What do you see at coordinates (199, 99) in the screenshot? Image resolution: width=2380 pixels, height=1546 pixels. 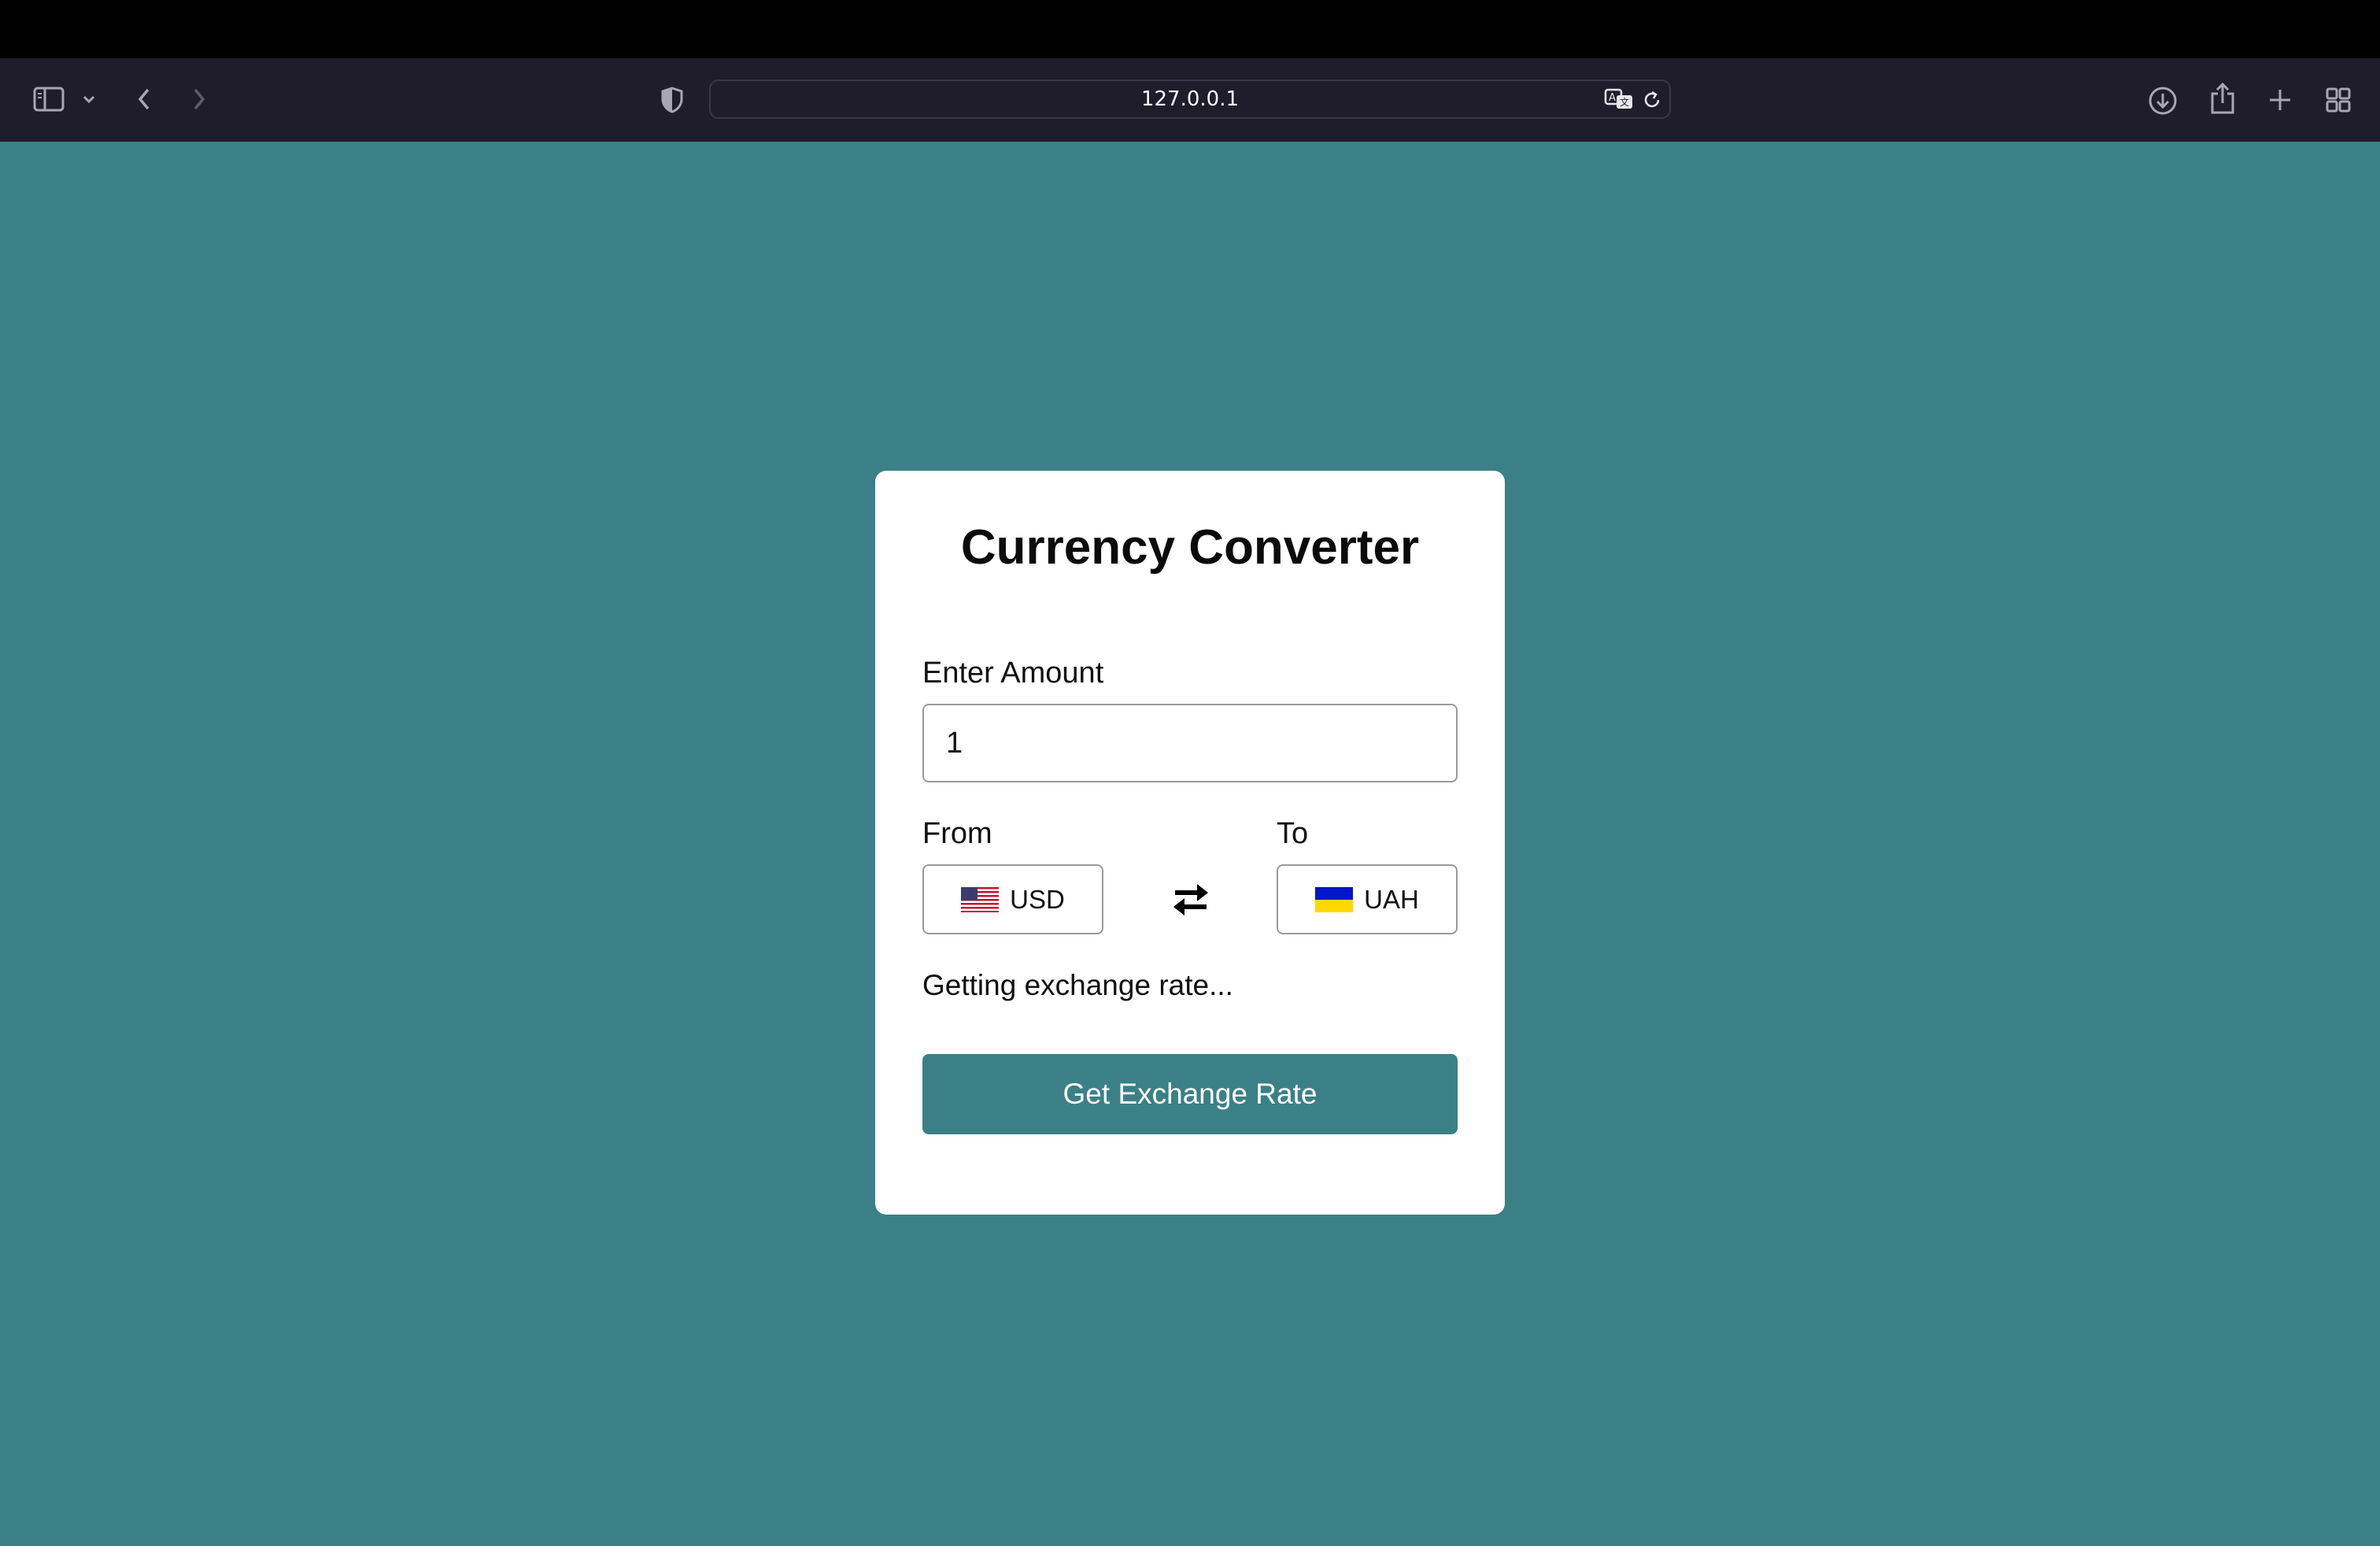 I see `forward-arrow-icon` at bounding box center [199, 99].